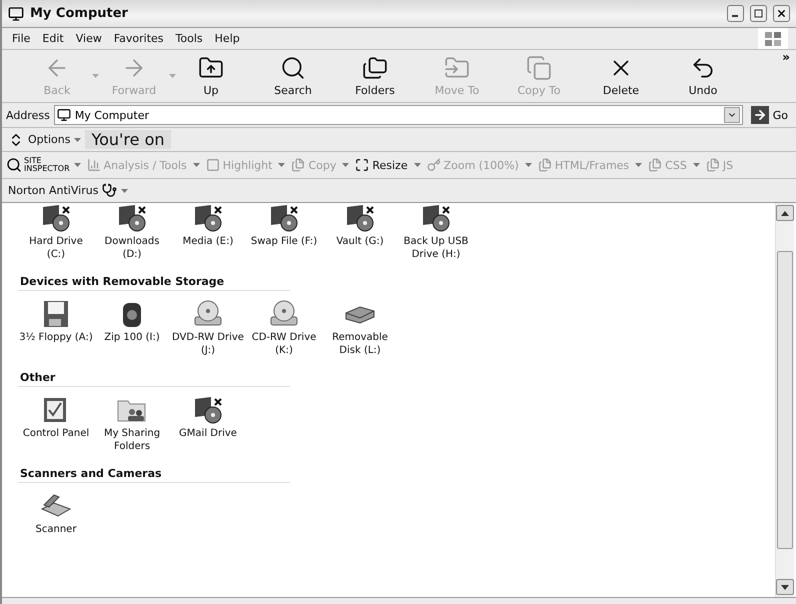  What do you see at coordinates (284, 344) in the screenshot?
I see `item-label: CD-RW Drive (K:)` at bounding box center [284, 344].